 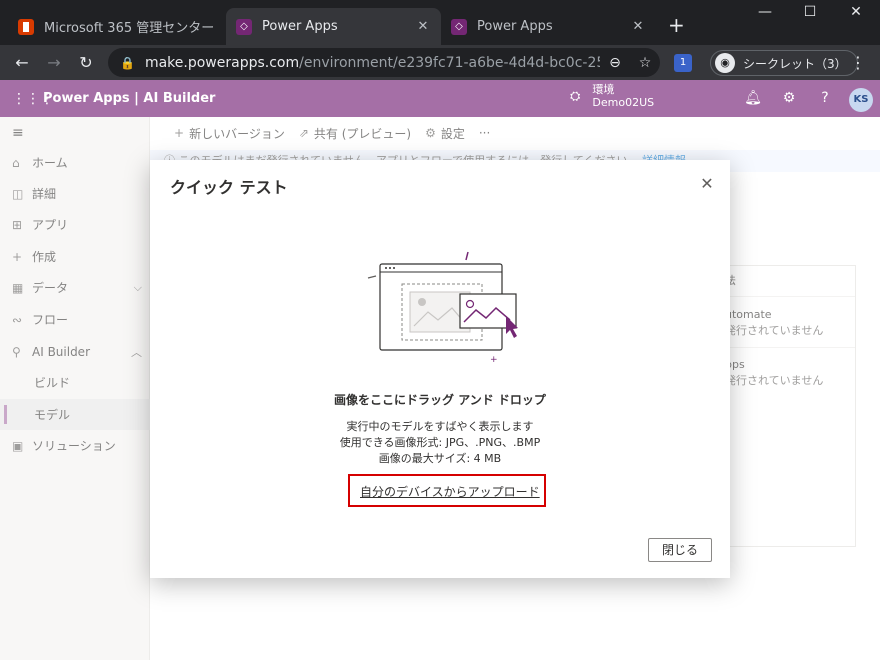 I want to click on bell-icon: 🔔︎, so click(x=753, y=98).